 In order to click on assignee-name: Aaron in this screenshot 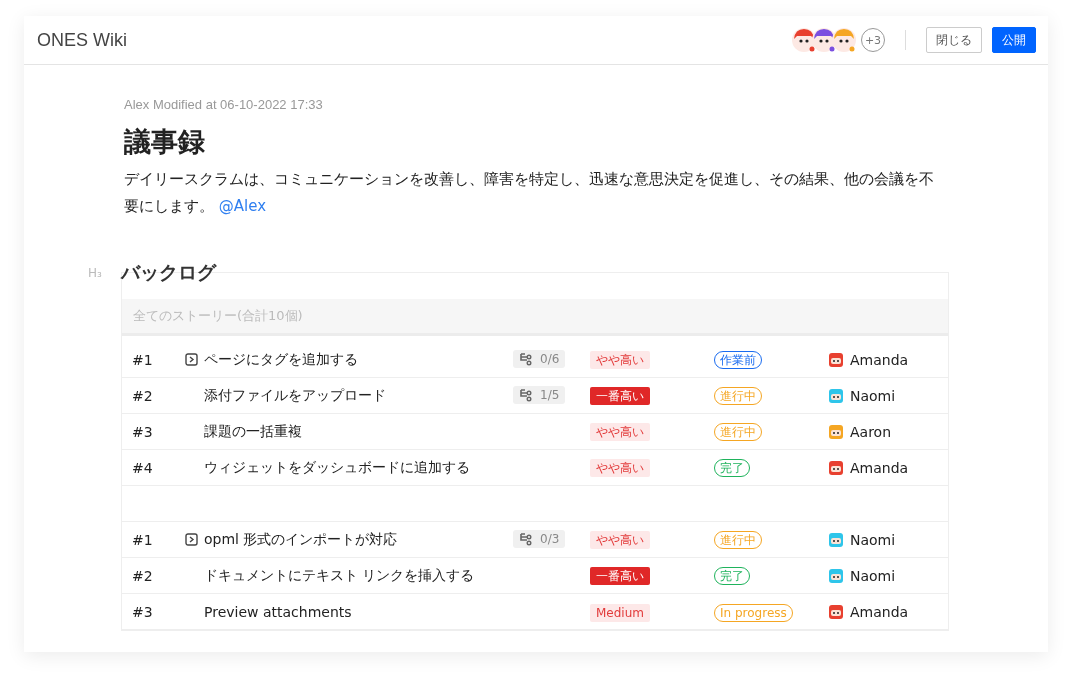, I will do `click(871, 431)`.